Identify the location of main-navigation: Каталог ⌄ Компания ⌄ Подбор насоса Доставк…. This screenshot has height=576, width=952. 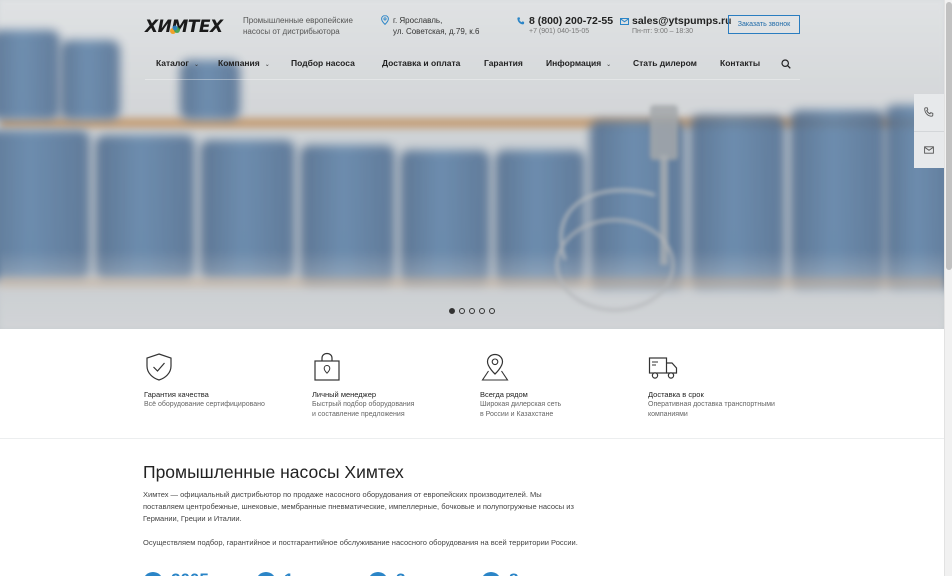
(472, 67).